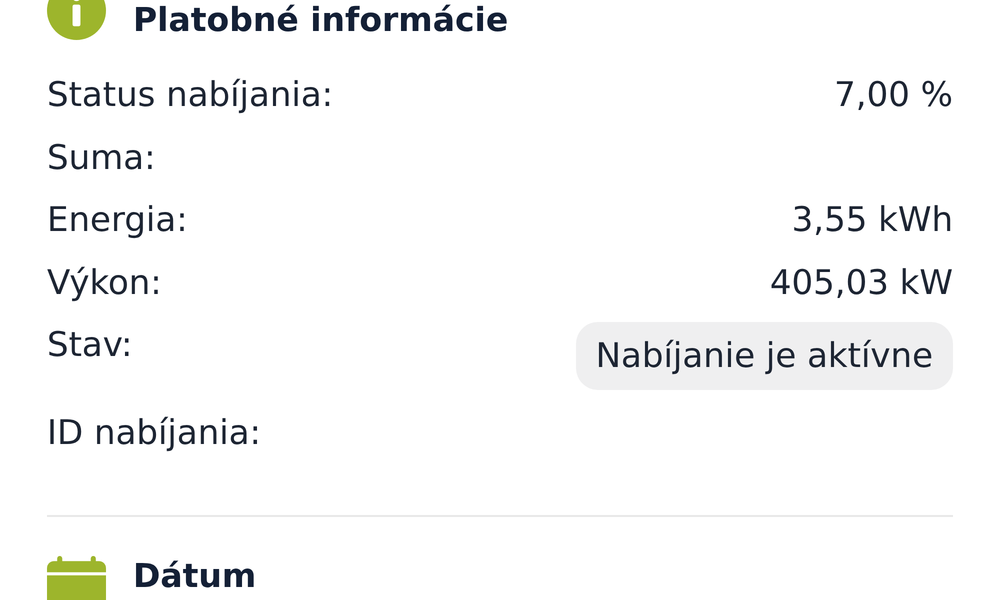 This screenshot has width=1000, height=600. Describe the element at coordinates (320, 19) in the screenshot. I see `section-title: Platobné informácie` at that location.